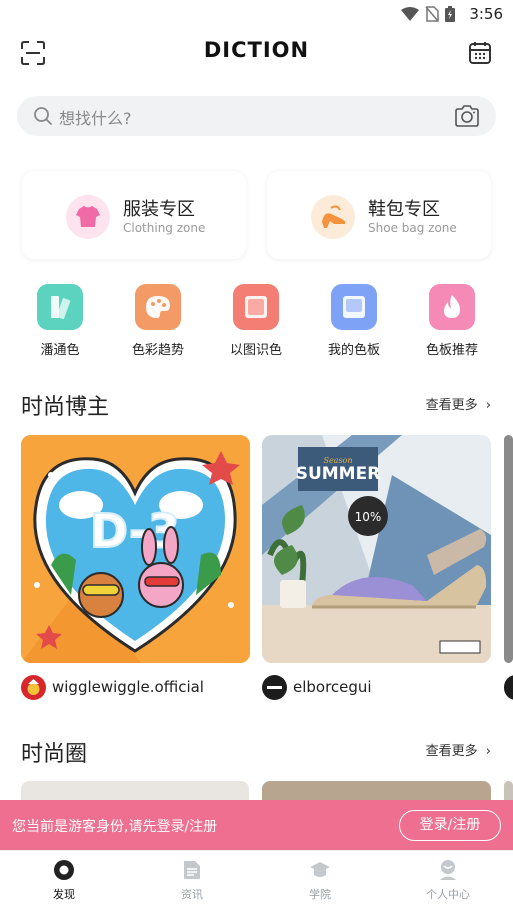  Describe the element at coordinates (65, 407) in the screenshot. I see `fashion-blogger-title: 时尚博主` at that location.